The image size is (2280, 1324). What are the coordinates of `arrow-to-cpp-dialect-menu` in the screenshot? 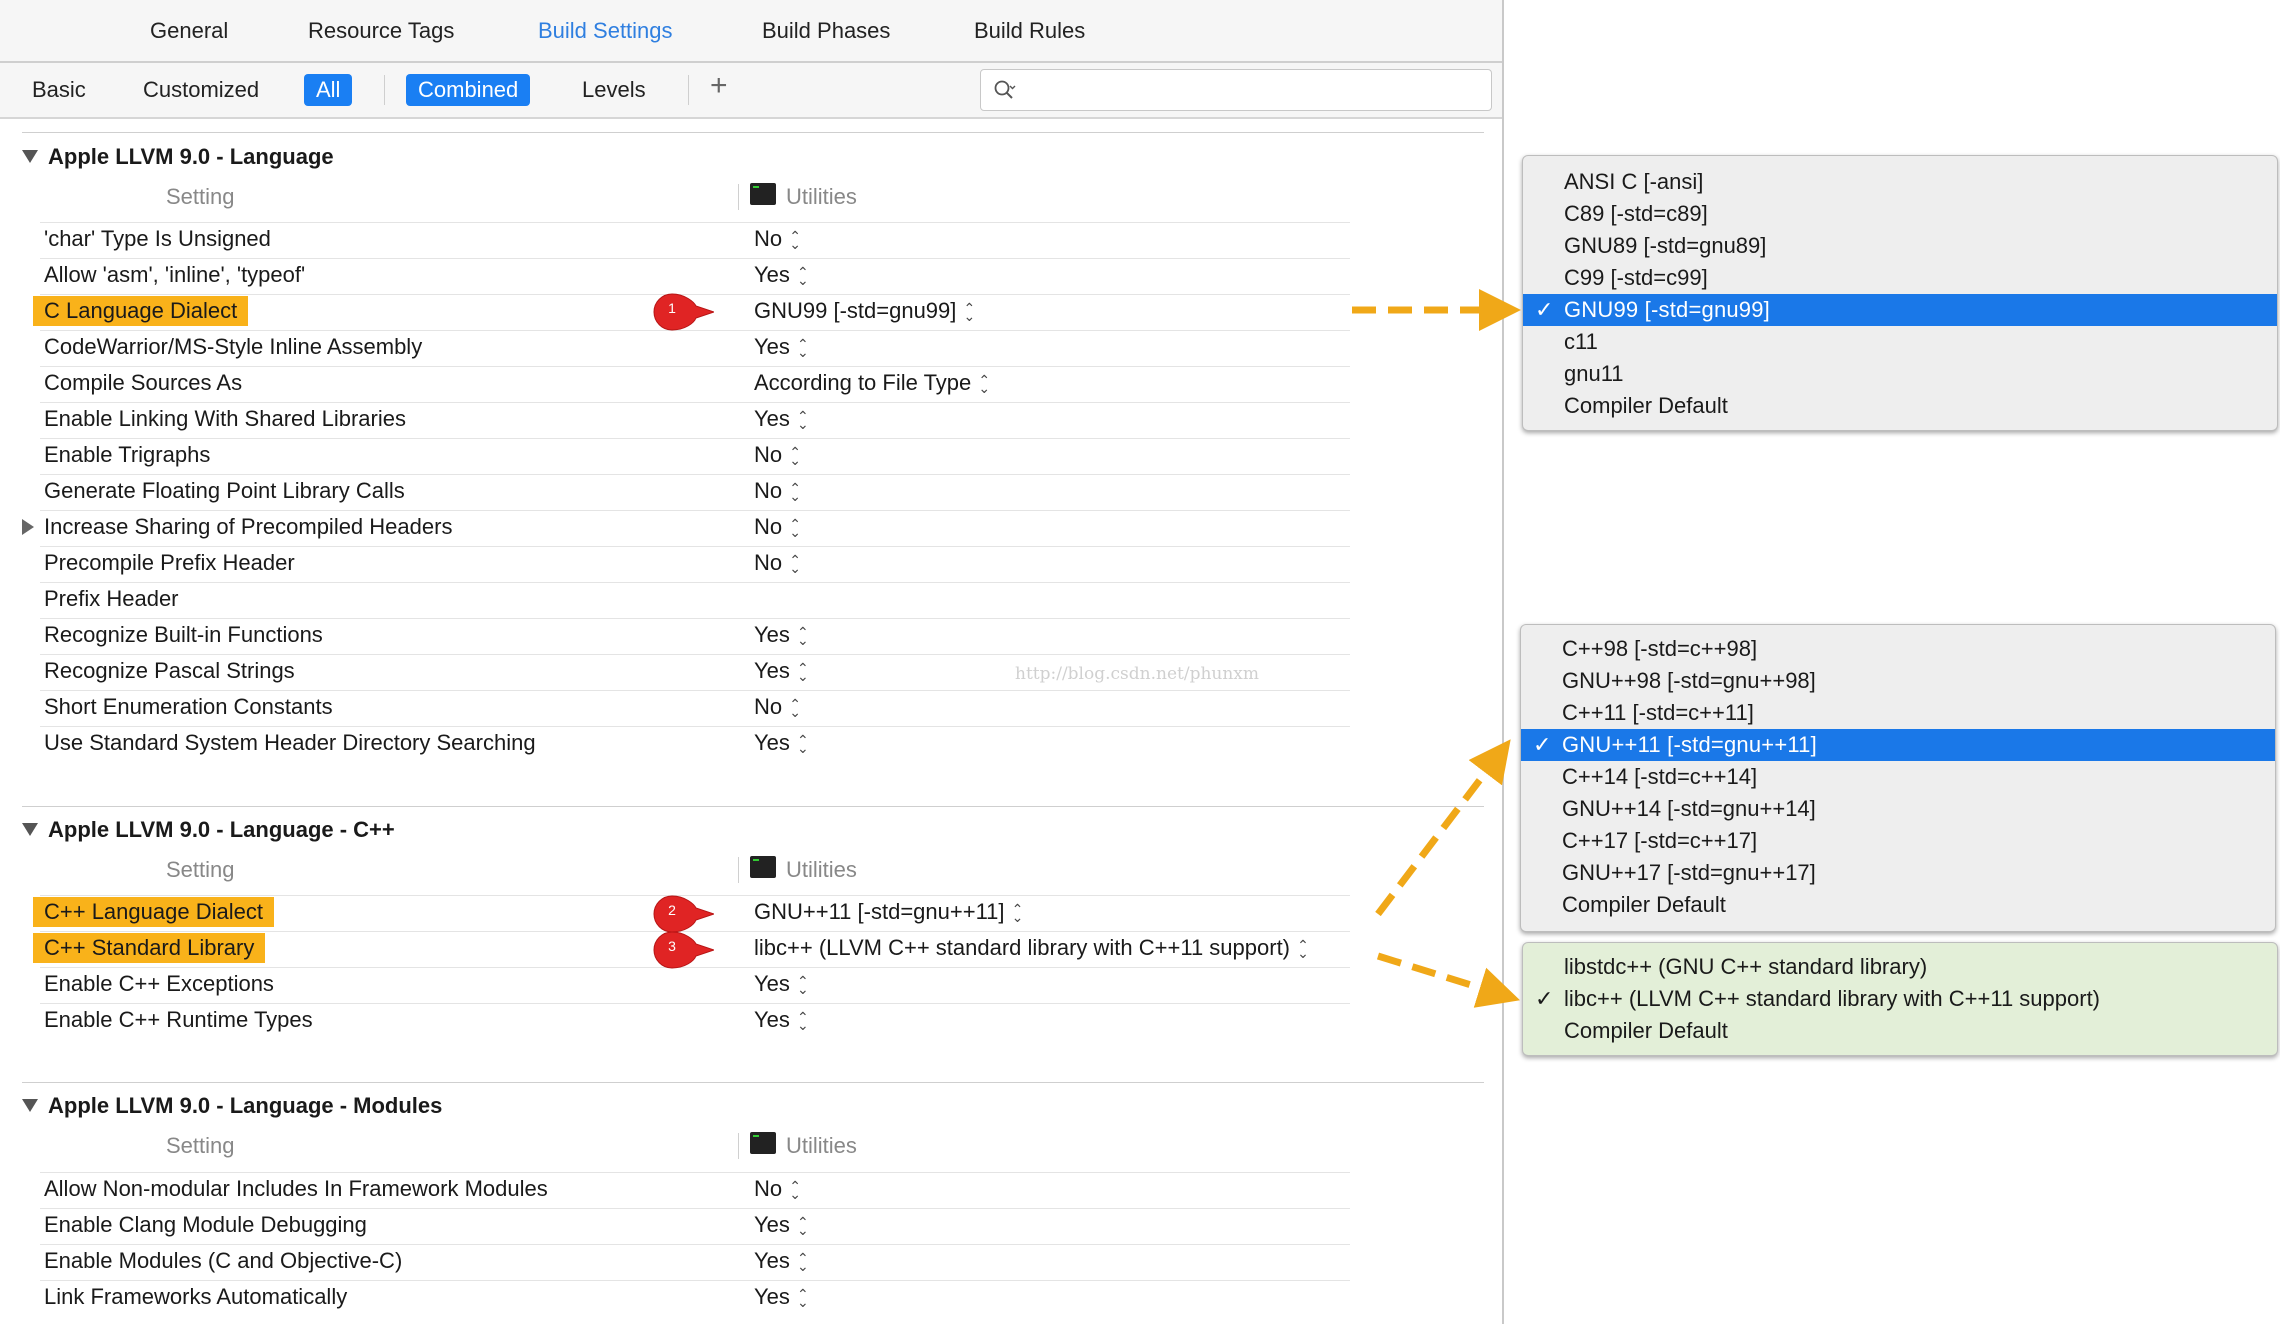 It's located at (1443, 828).